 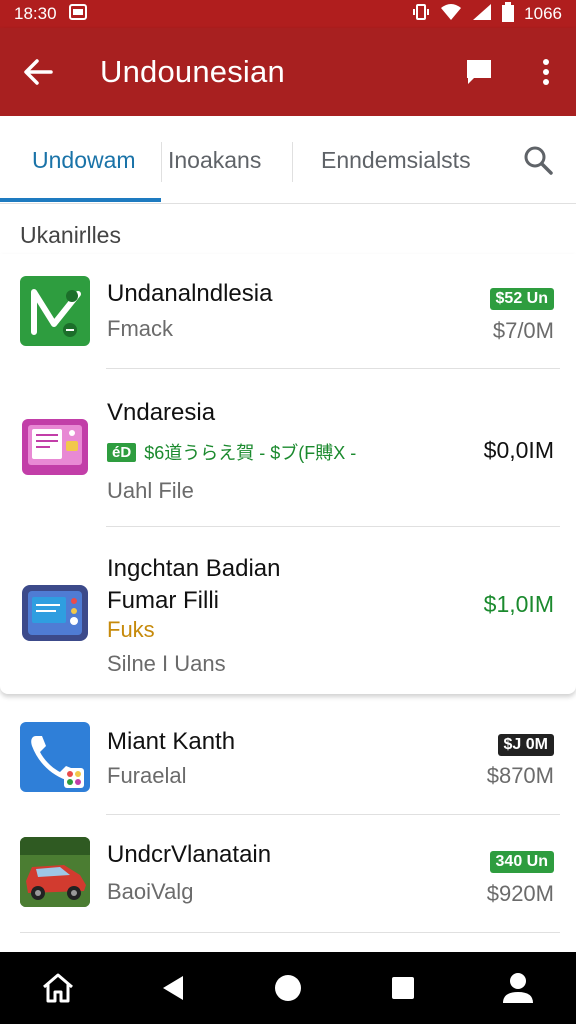 I want to click on chat-icon, so click(x=479, y=72).